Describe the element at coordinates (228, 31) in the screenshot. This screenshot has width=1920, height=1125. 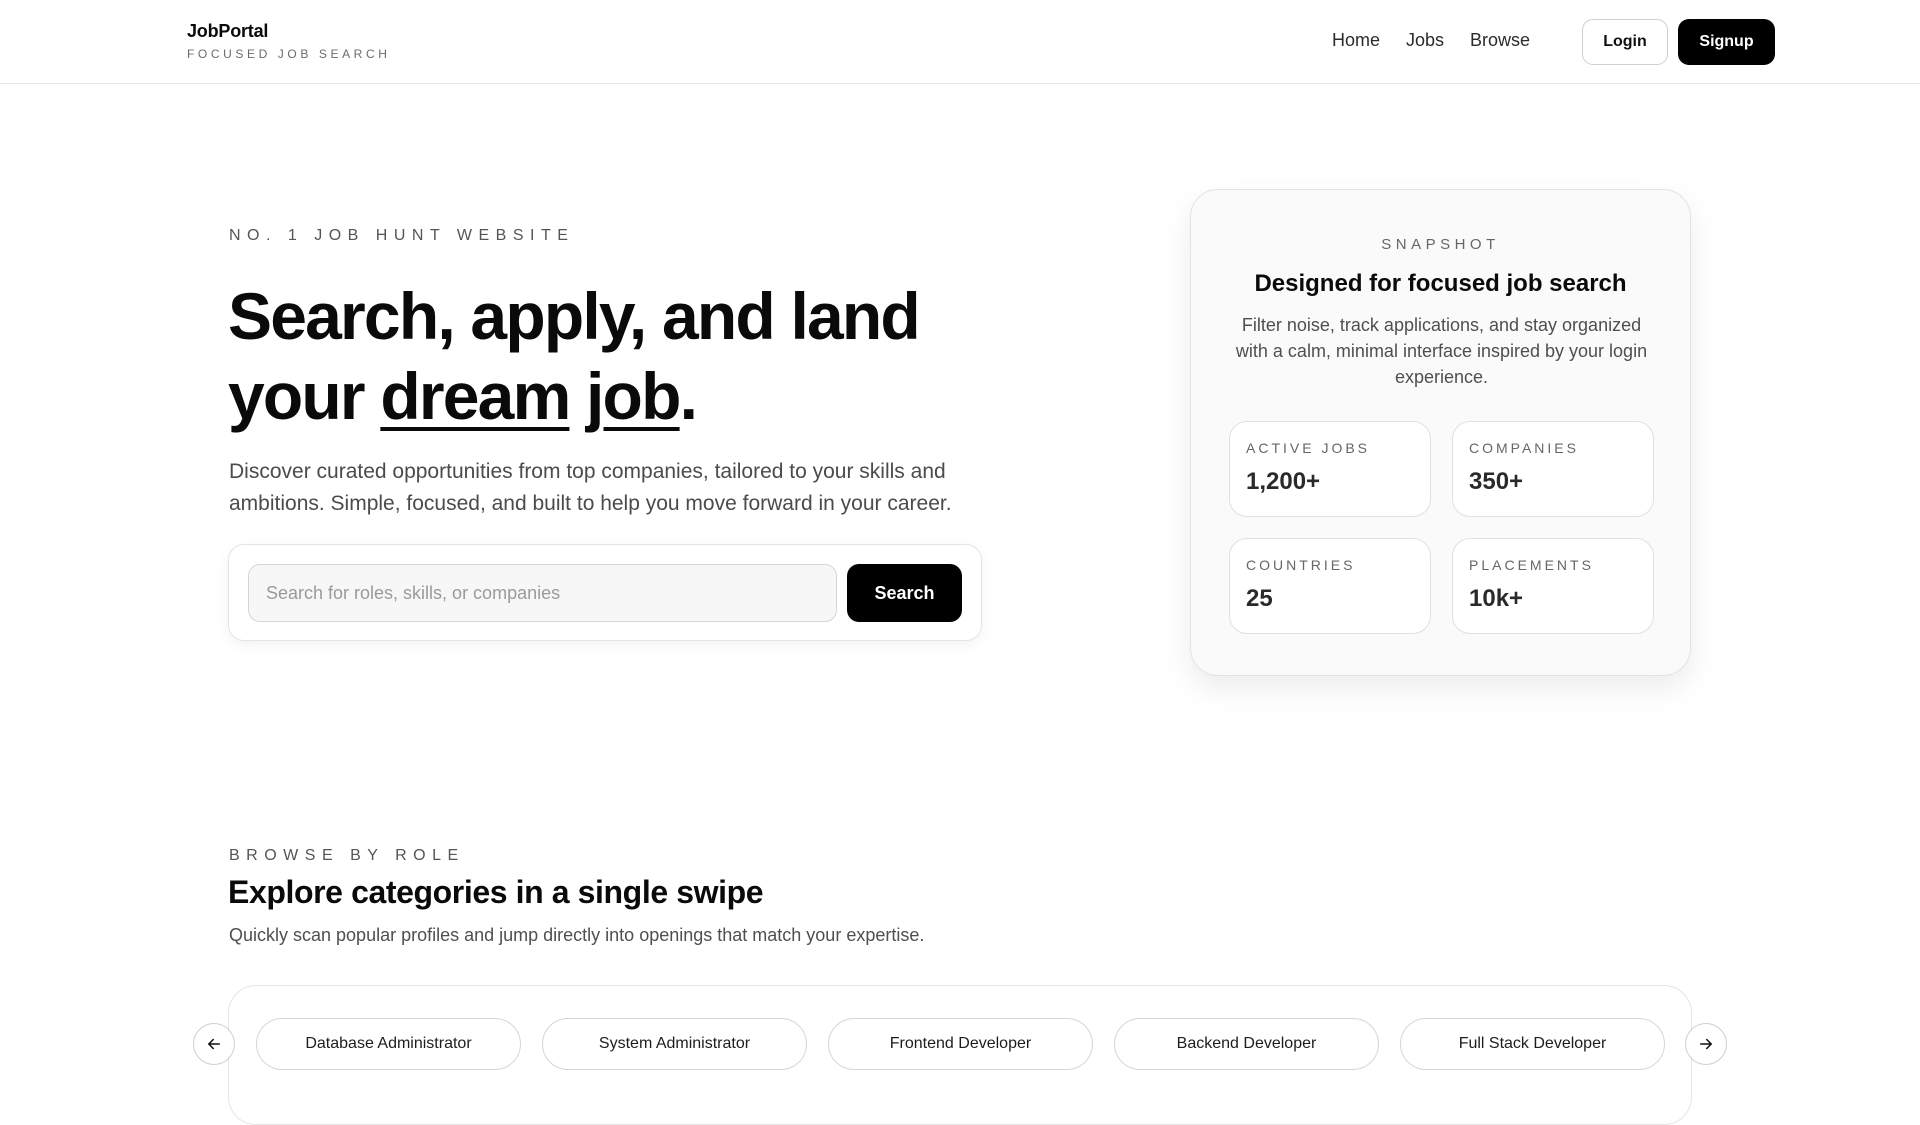
I see `brand-name: JobPortal` at that location.